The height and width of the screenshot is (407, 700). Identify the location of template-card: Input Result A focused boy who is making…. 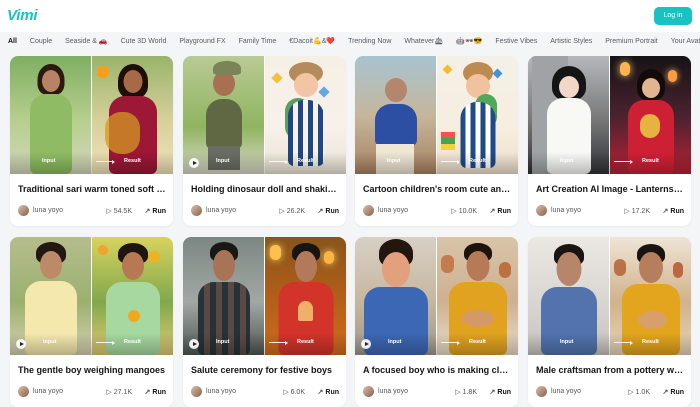
(436, 322).